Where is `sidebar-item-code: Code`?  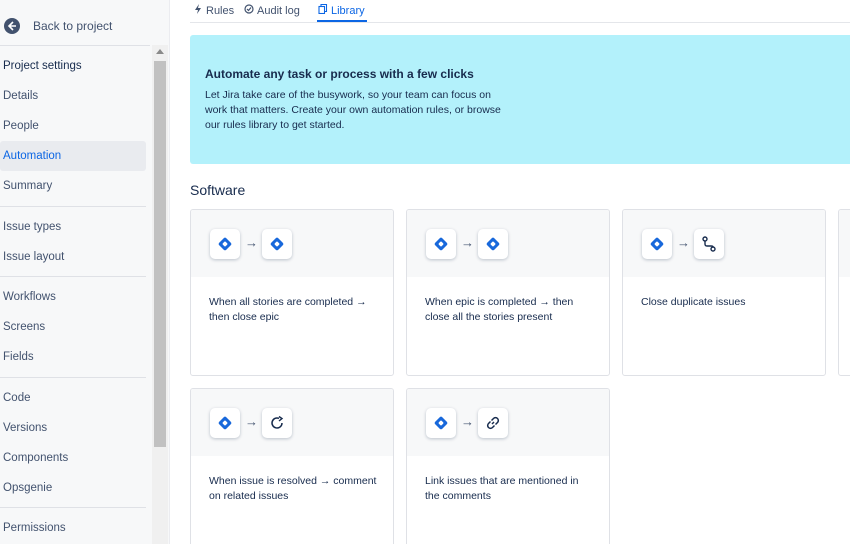
sidebar-item-code: Code is located at coordinates (73, 398).